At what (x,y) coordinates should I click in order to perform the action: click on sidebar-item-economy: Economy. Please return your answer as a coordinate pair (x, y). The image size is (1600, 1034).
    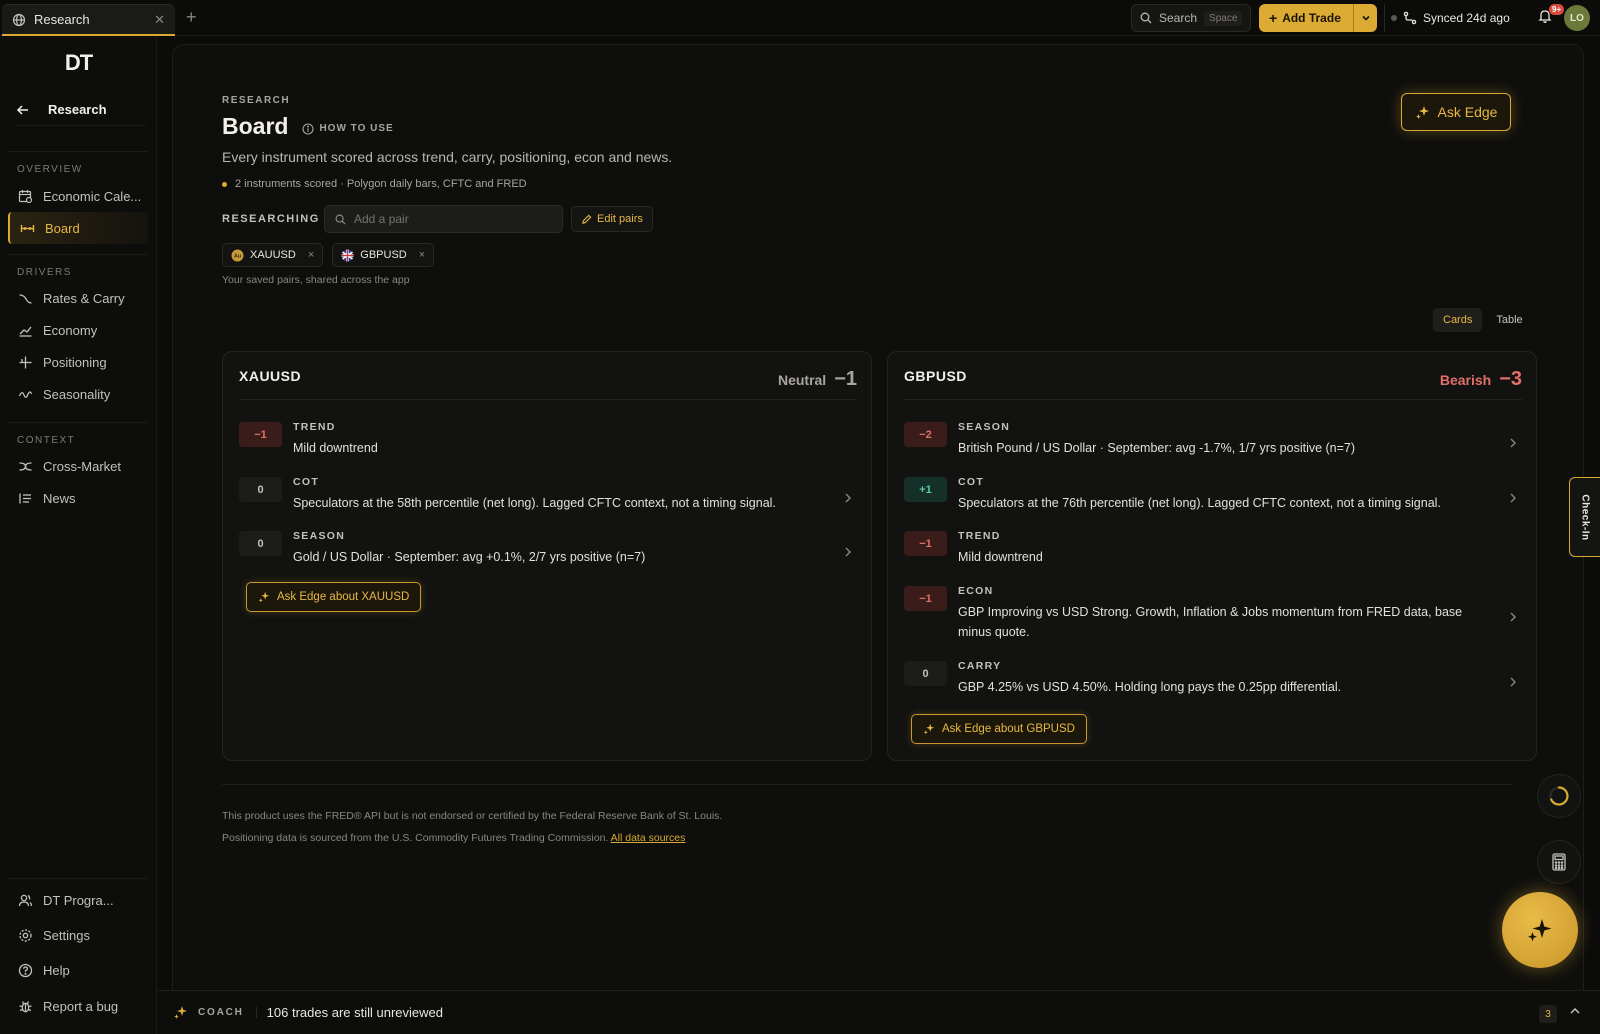
    Looking at the image, I should click on (78, 330).